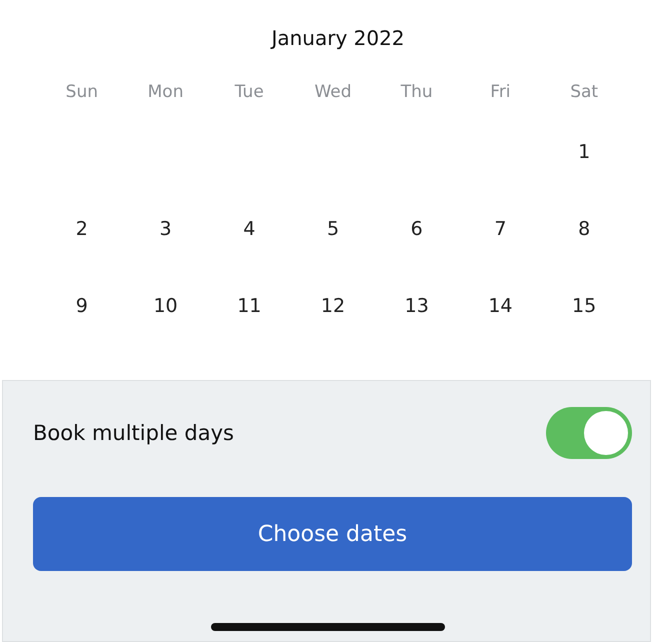 The image size is (653, 642). I want to click on toggle-label: Book multiple days, so click(133, 433).